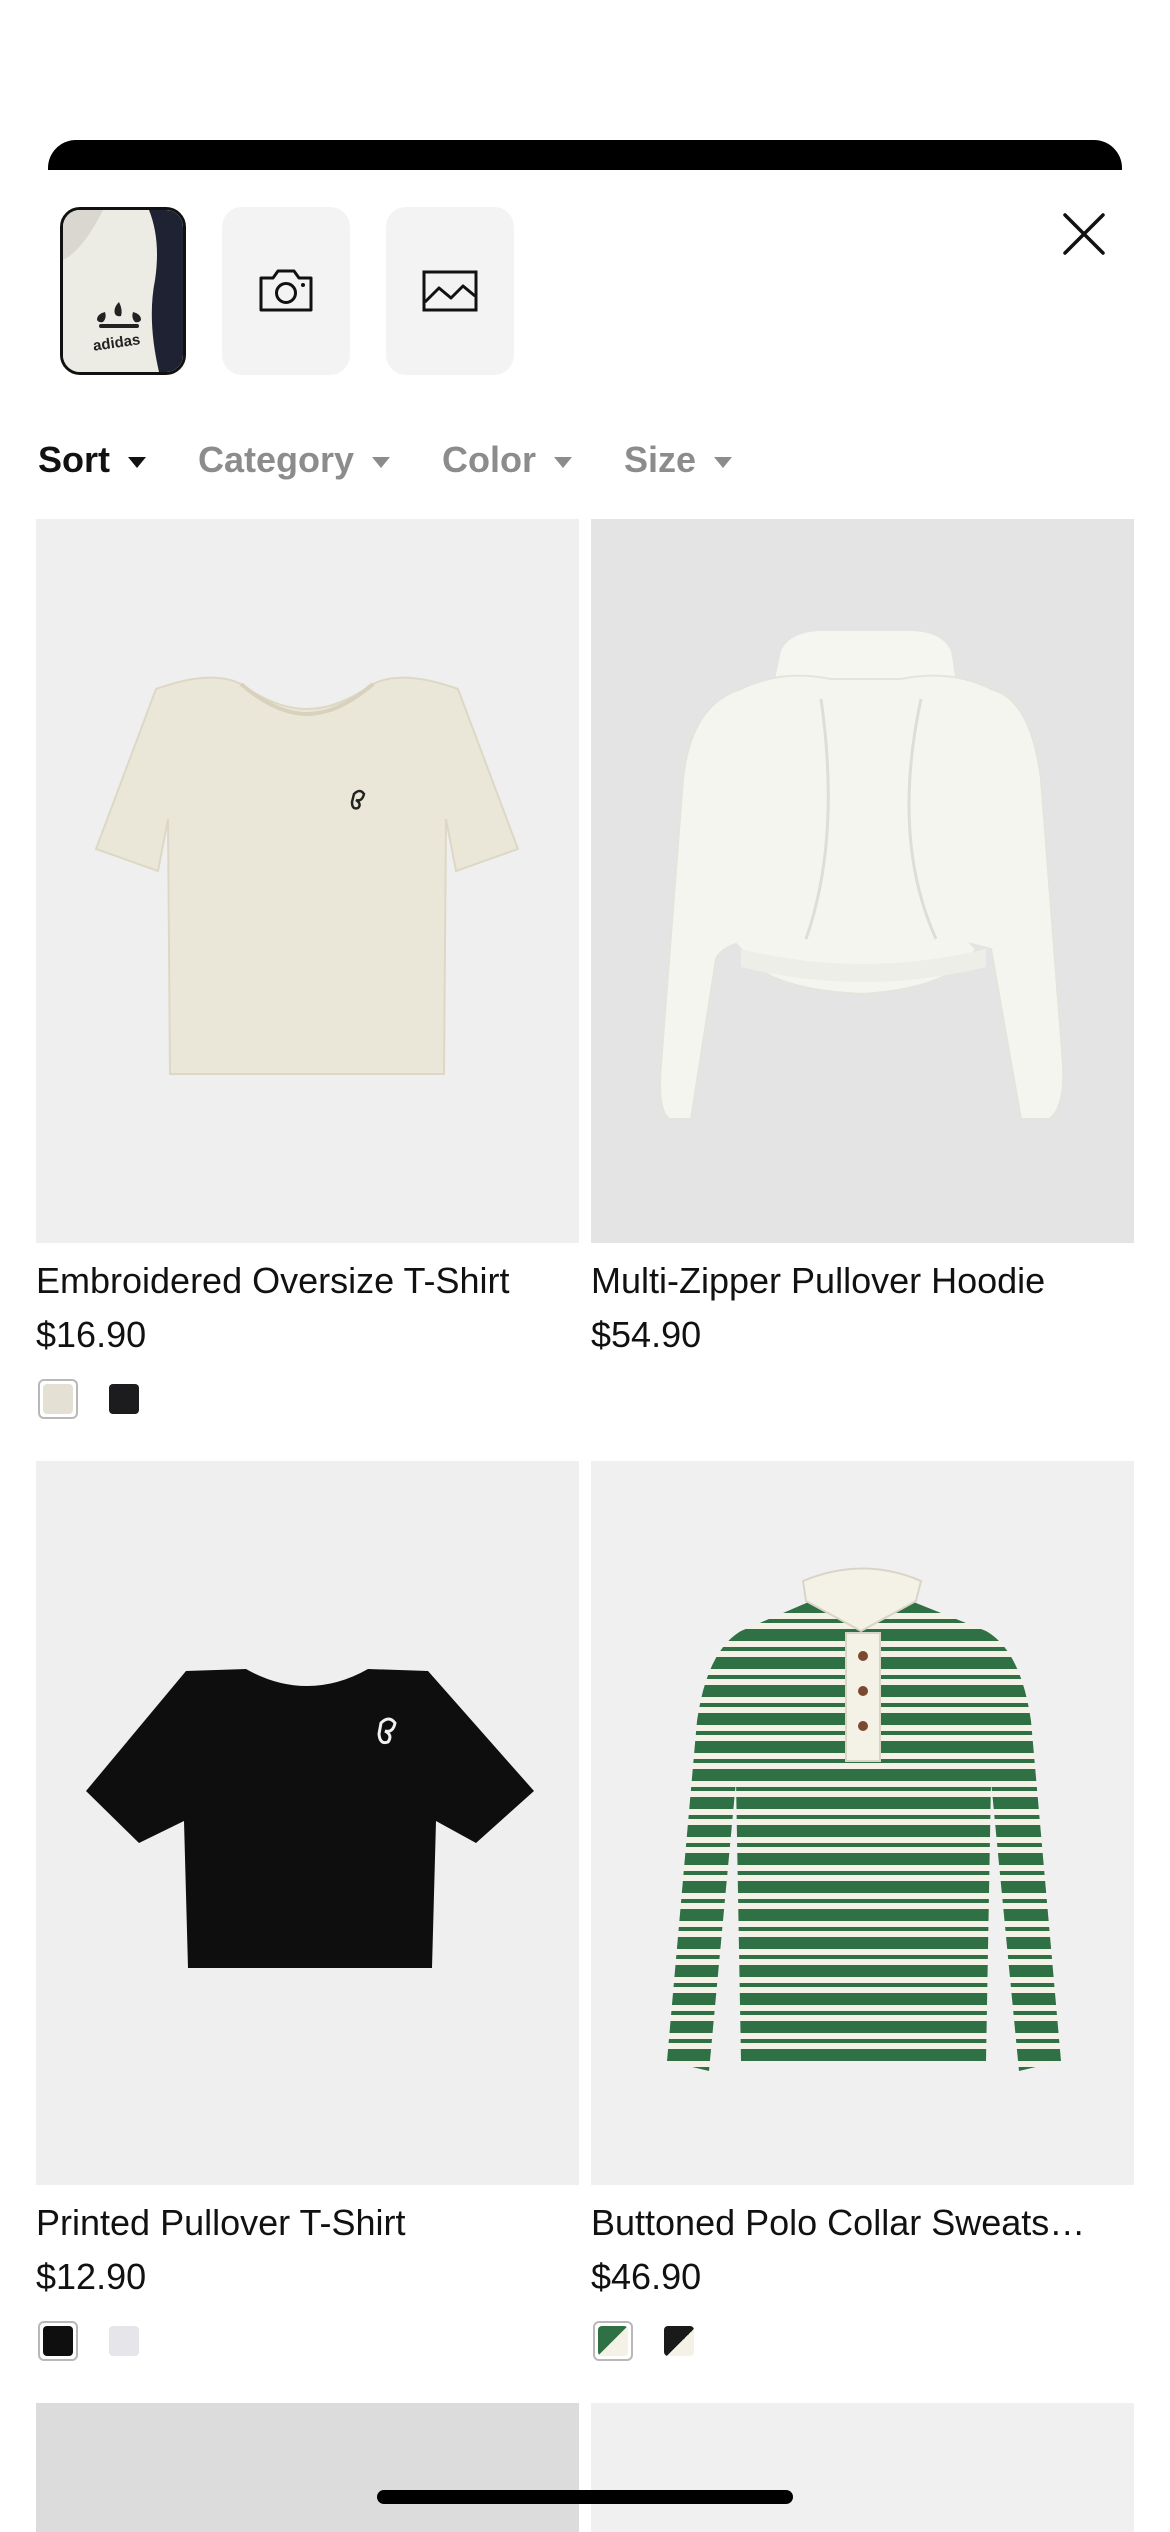 The height and width of the screenshot is (2532, 1170). I want to click on sort-dropdown: Sort, so click(92, 460).